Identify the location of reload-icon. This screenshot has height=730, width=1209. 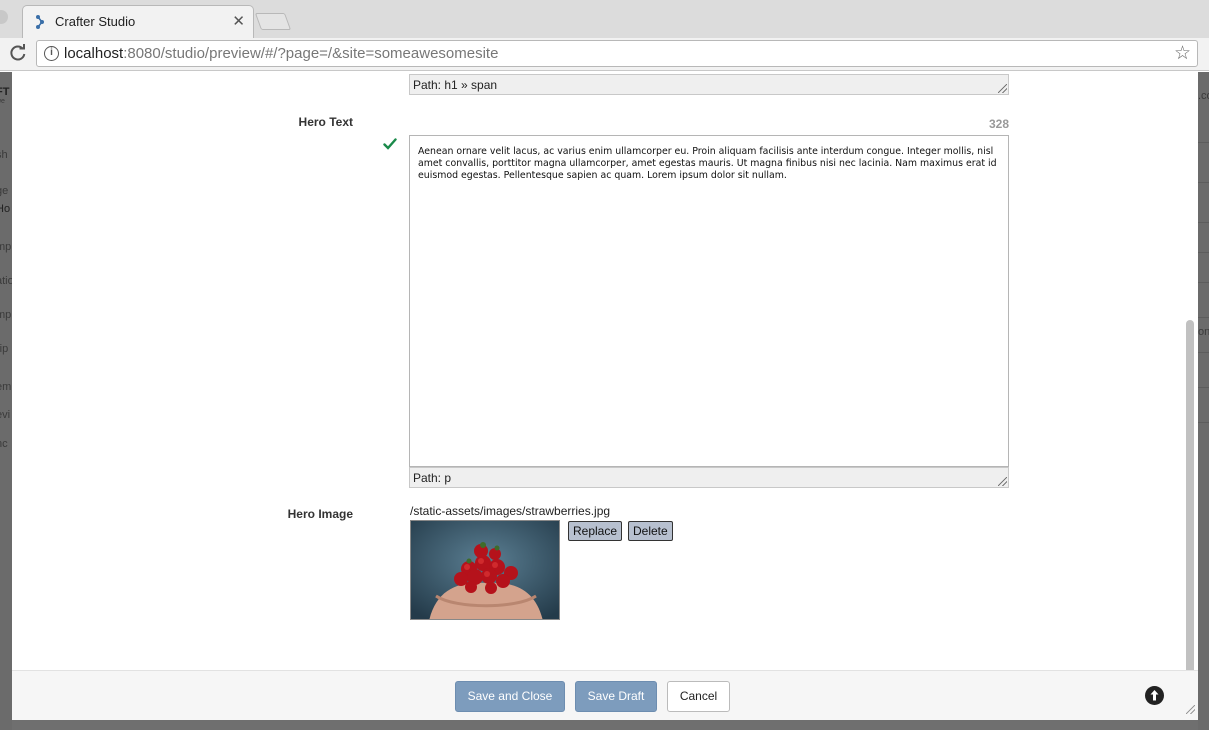
(18, 53).